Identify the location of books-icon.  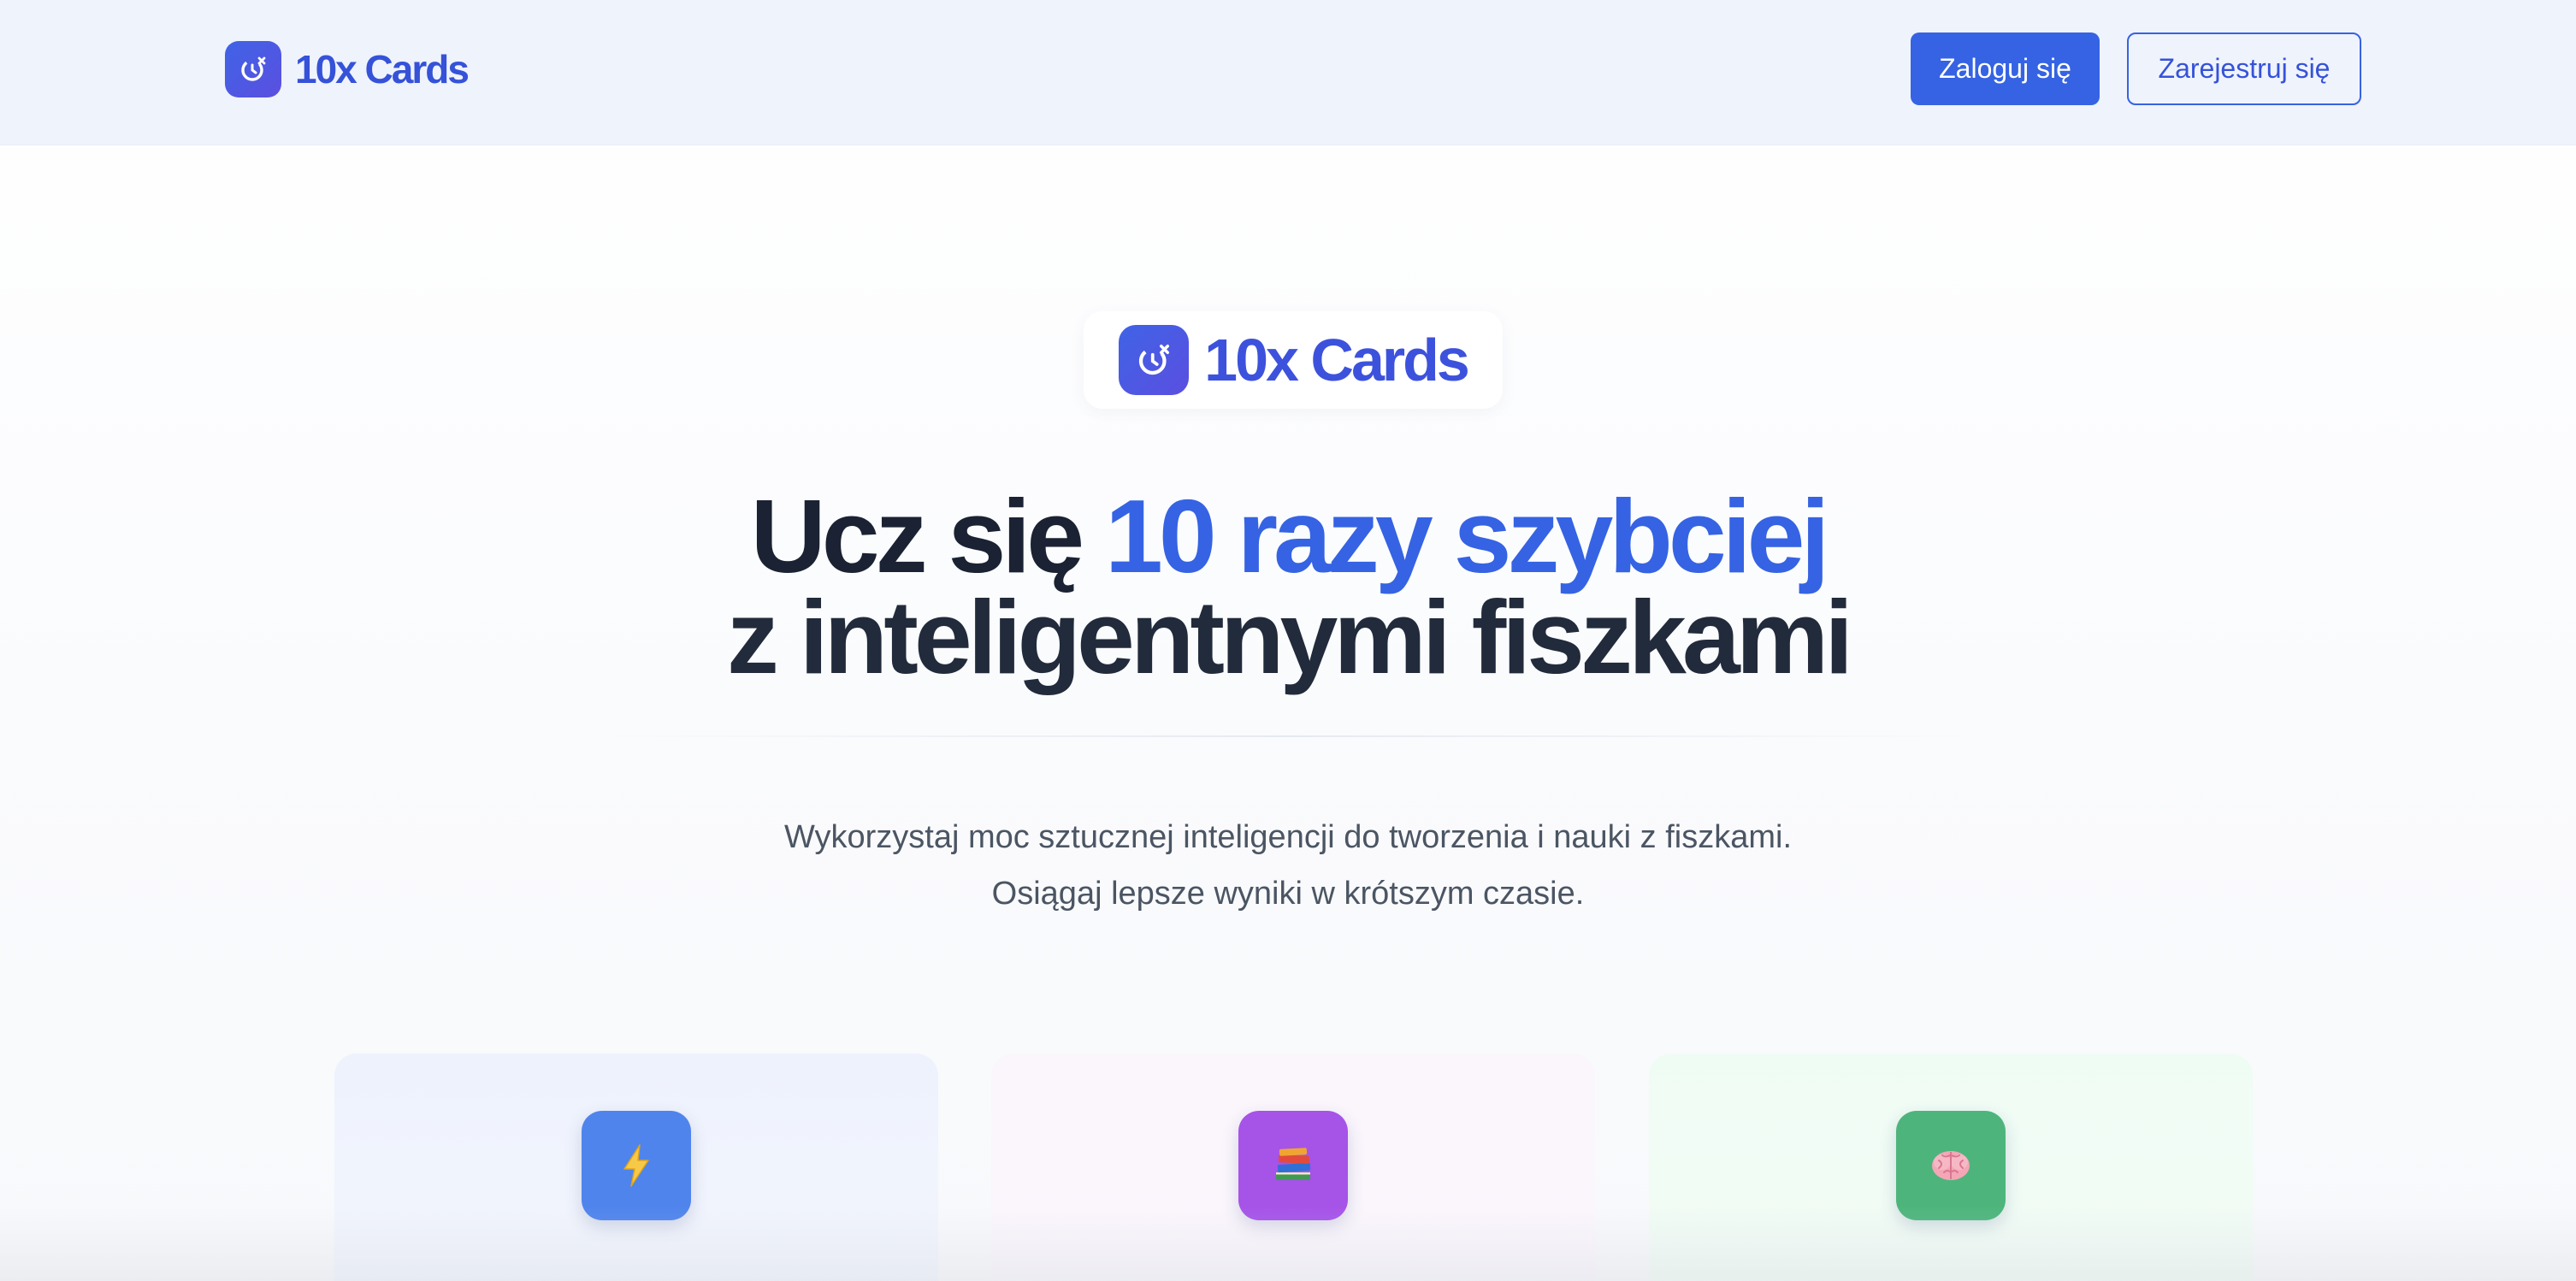
(1293, 1165).